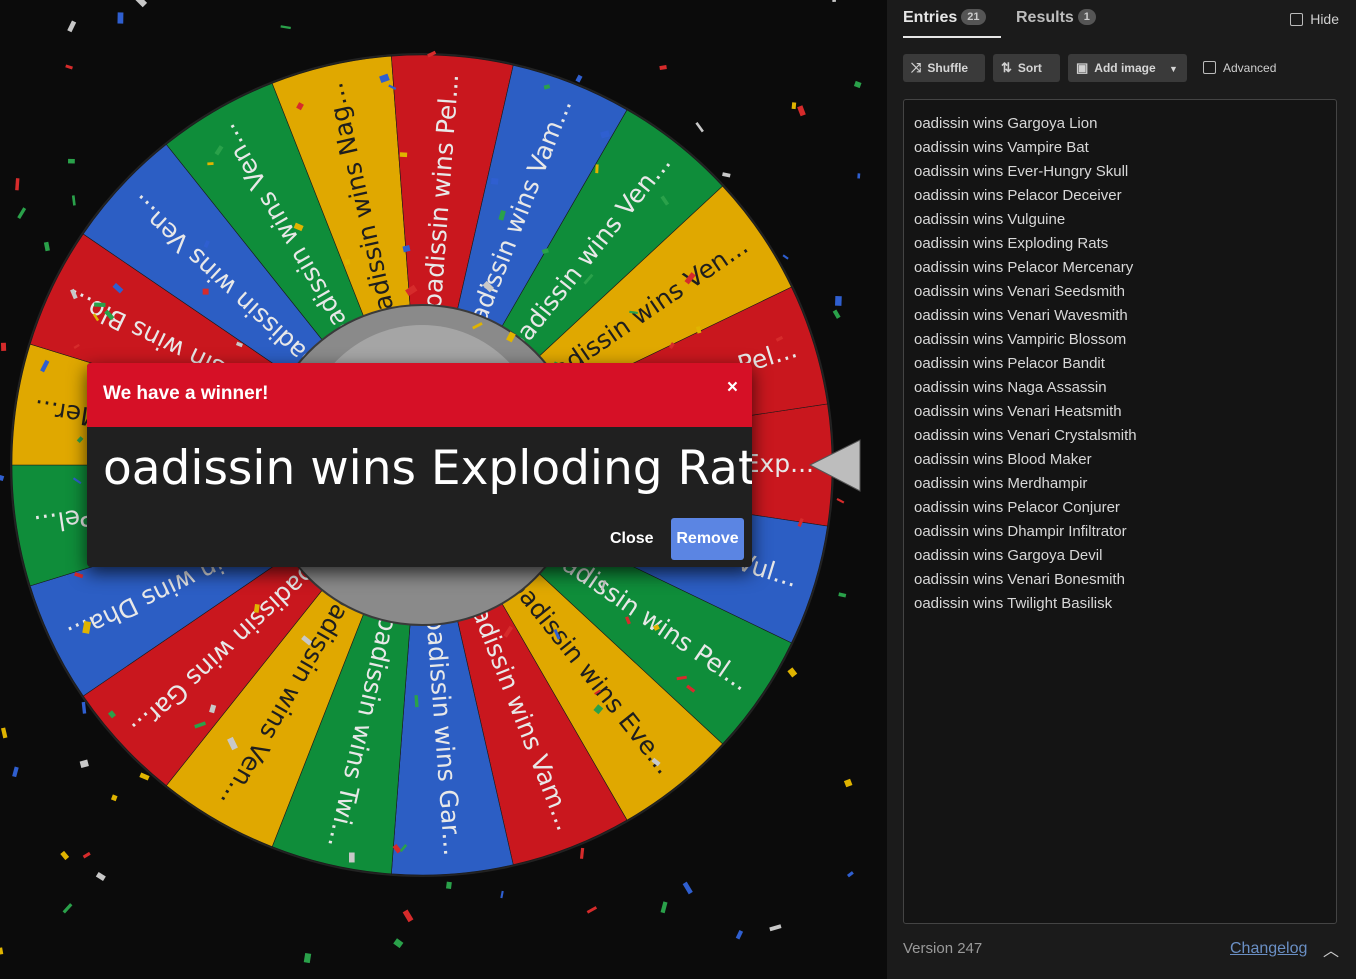 This screenshot has width=1356, height=979. Describe the element at coordinates (1021, 315) in the screenshot. I see `entry-item: oadissin wins Venari Wavesmith` at that location.